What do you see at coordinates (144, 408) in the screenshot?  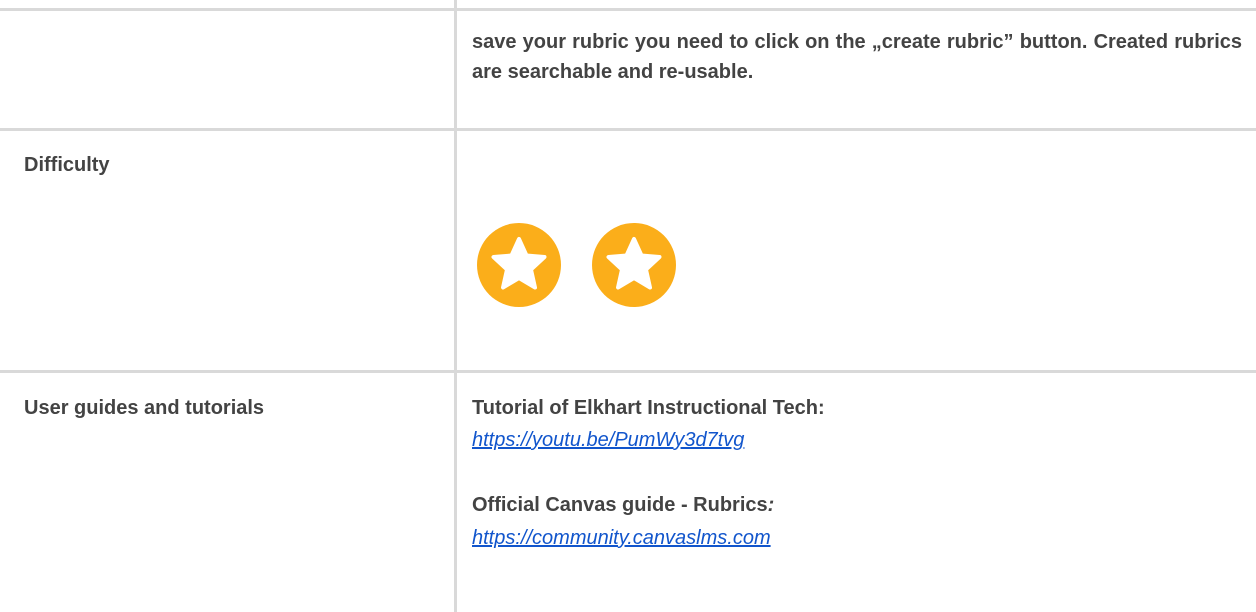 I see `user-guides-label: User guides and tutorials` at bounding box center [144, 408].